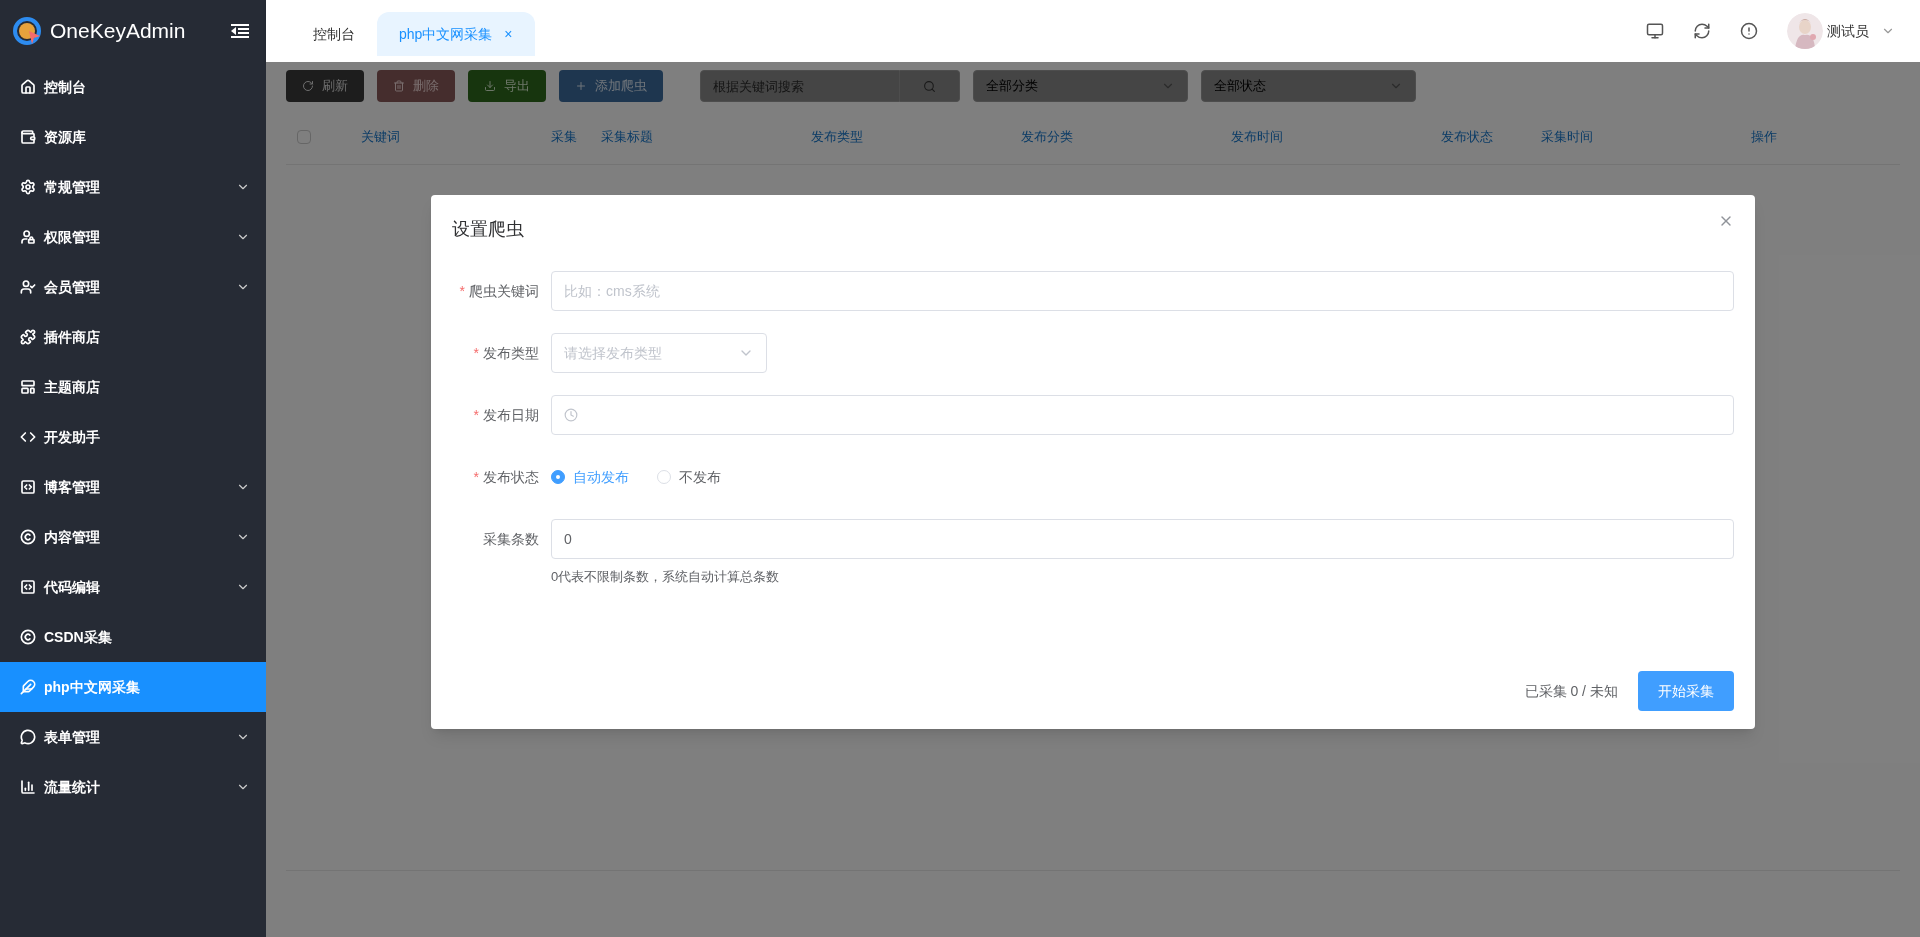 The image size is (1920, 937). I want to click on sidebar-item: 流量统计, so click(133, 787).